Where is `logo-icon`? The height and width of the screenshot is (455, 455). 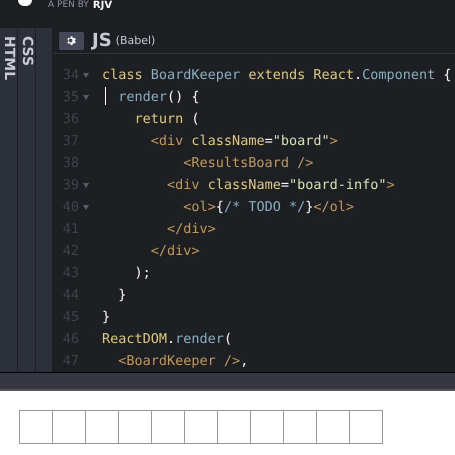 logo-icon is located at coordinates (25, 3).